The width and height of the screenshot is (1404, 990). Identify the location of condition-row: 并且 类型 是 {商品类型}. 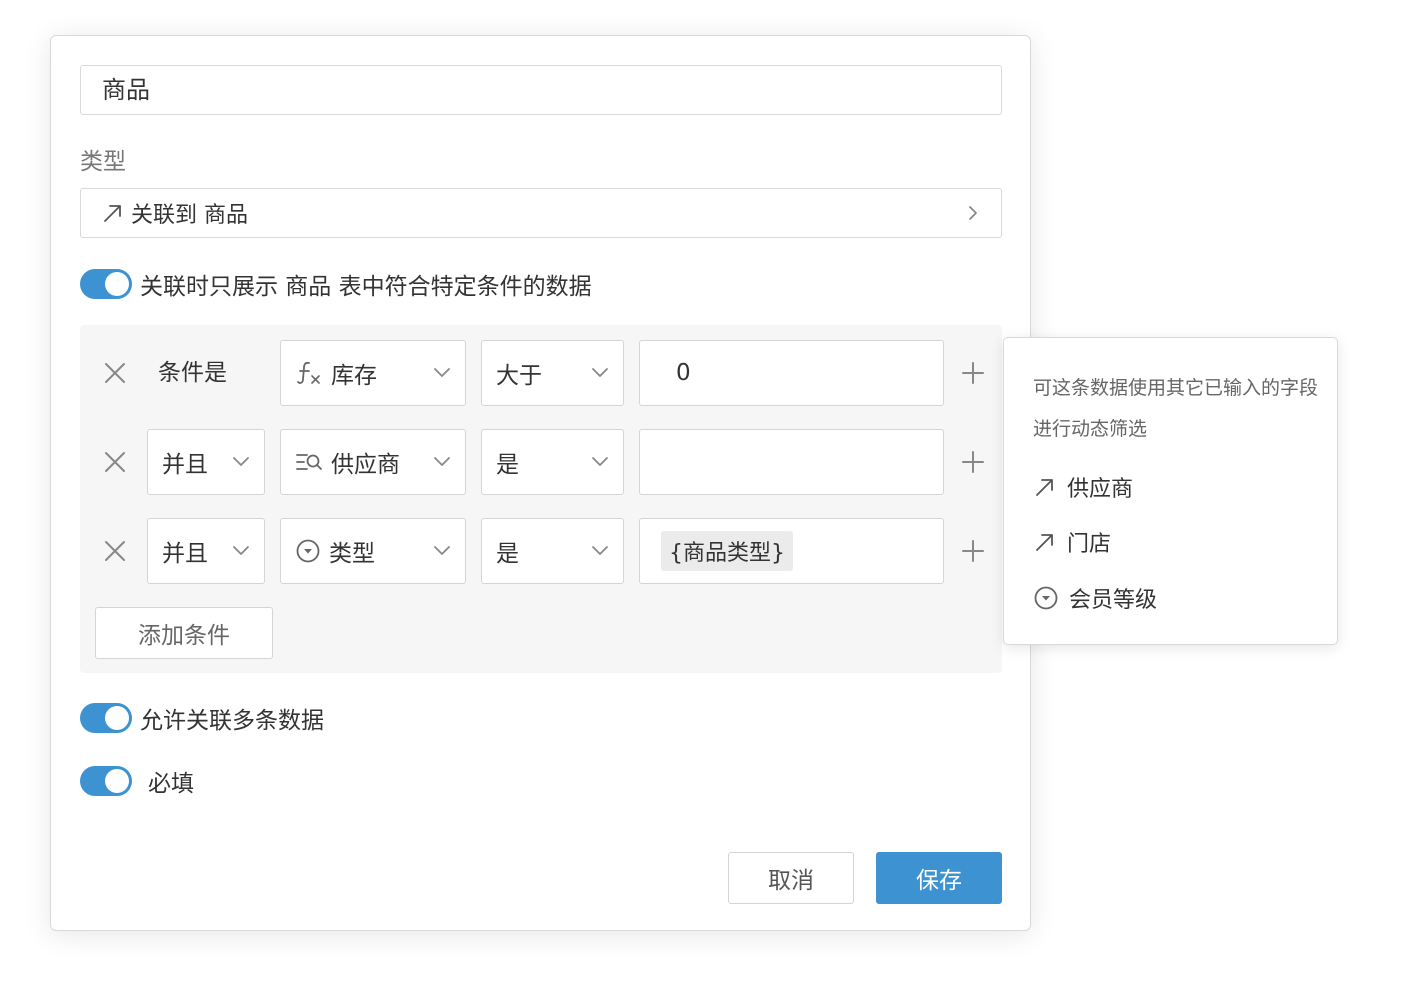
(541, 551).